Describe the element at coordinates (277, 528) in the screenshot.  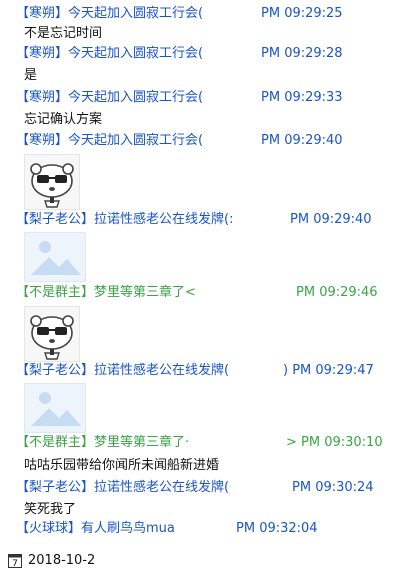
I see `timestamp: PM 09:32:04` at that location.